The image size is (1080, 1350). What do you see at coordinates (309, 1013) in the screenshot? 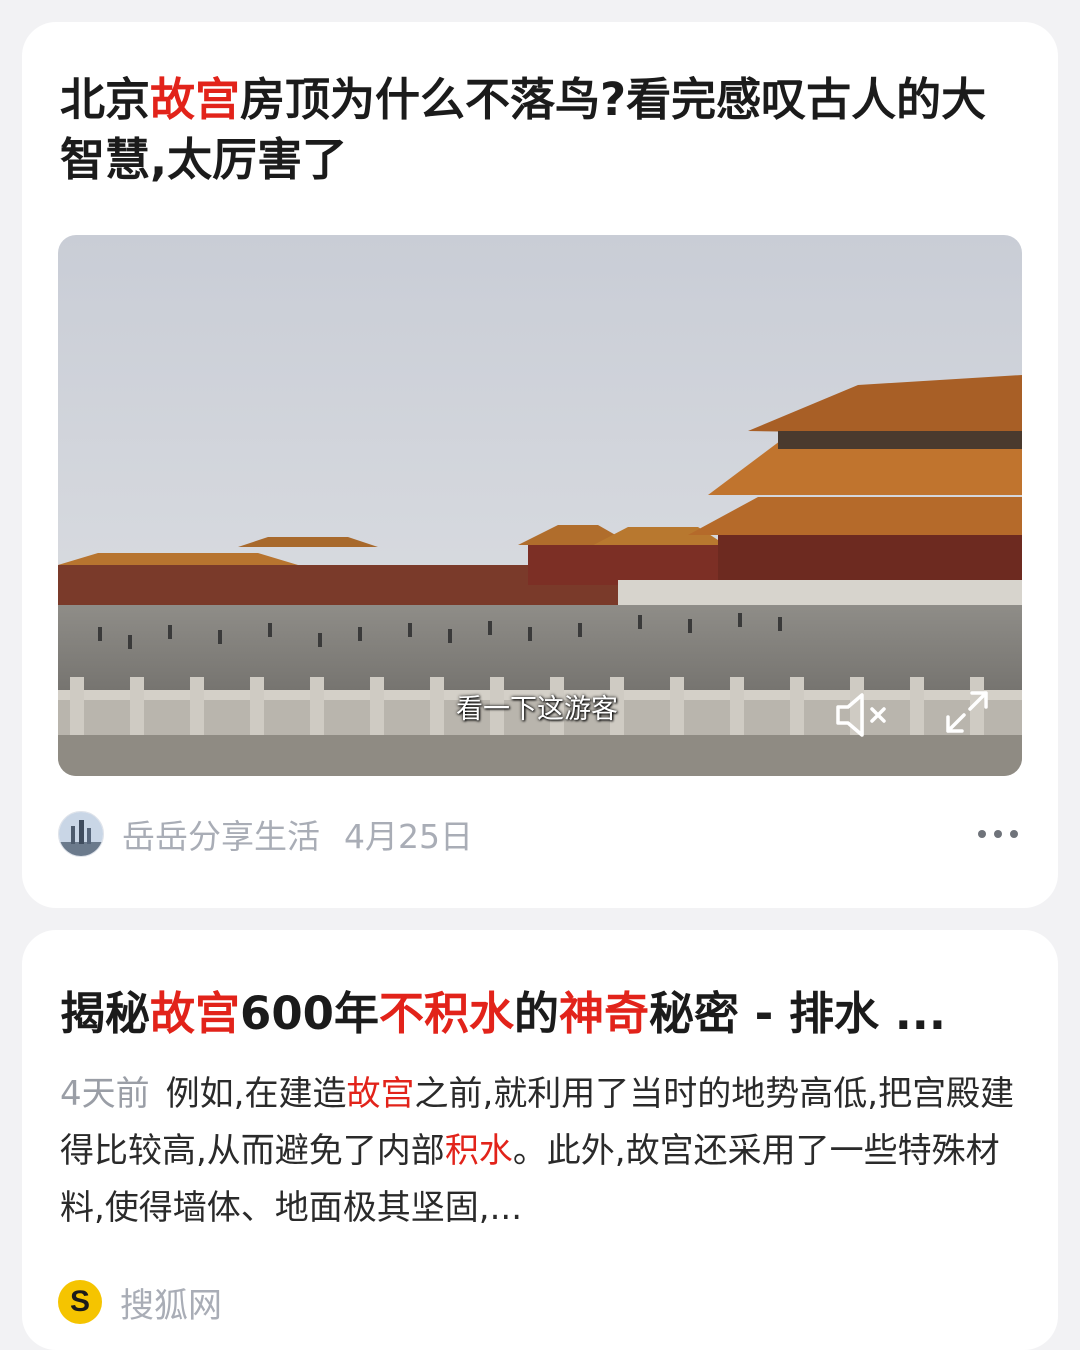
I see `text-segment: 600年` at bounding box center [309, 1013].